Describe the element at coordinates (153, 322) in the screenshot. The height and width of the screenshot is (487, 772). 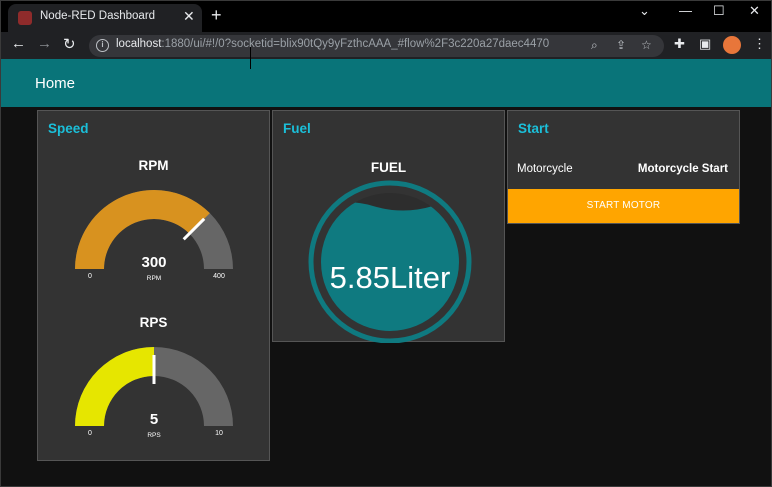
I see `rps-gauge-title: RPS` at that location.